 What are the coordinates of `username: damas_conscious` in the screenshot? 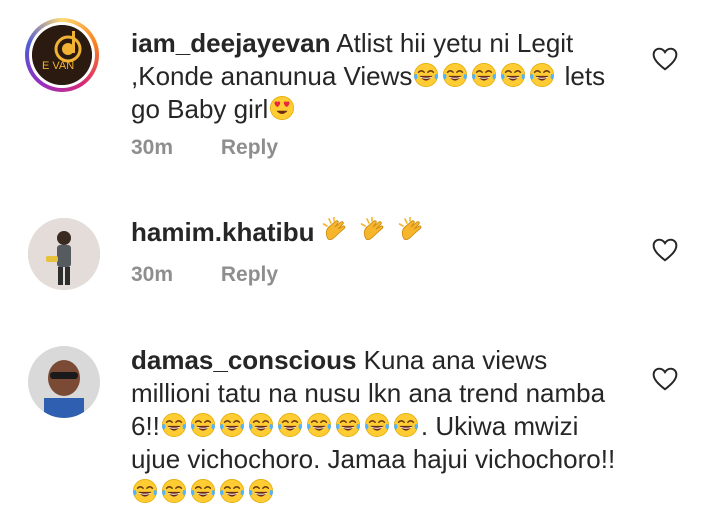 It's located at (243, 360).